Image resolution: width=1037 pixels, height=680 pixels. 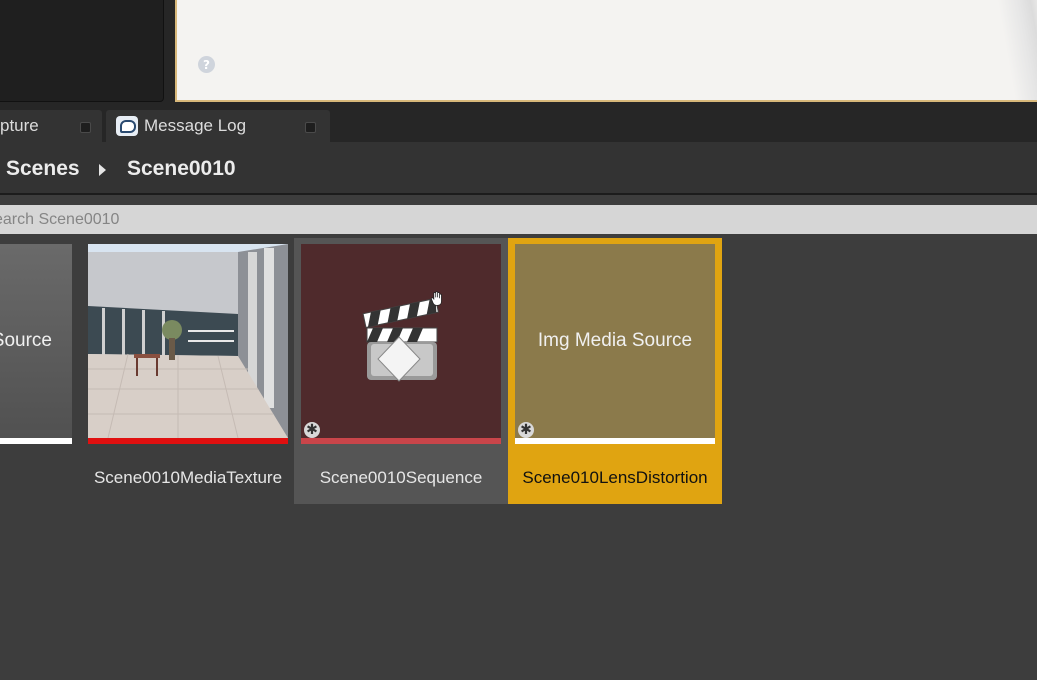 I want to click on help-icon: ?, so click(x=206, y=64).